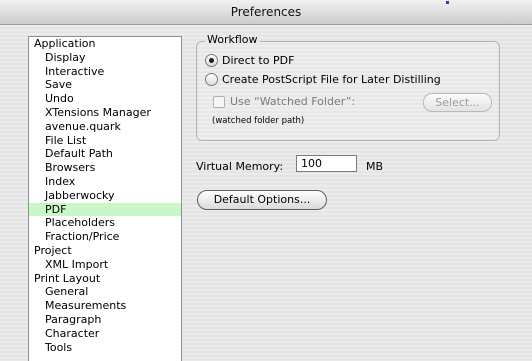  Describe the element at coordinates (105, 279) in the screenshot. I see `tree-item: Print Layout` at that location.